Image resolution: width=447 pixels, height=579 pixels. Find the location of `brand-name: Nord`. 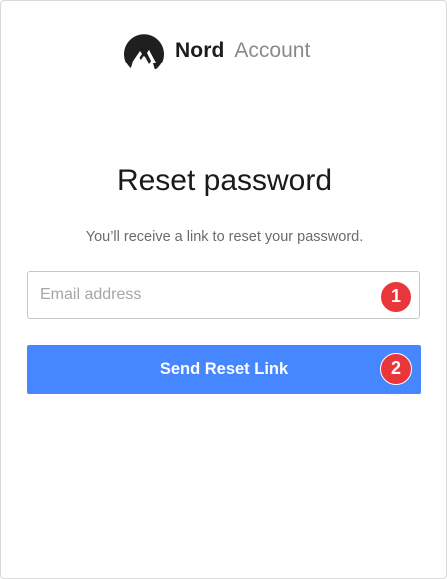

brand-name: Nord is located at coordinates (200, 50).